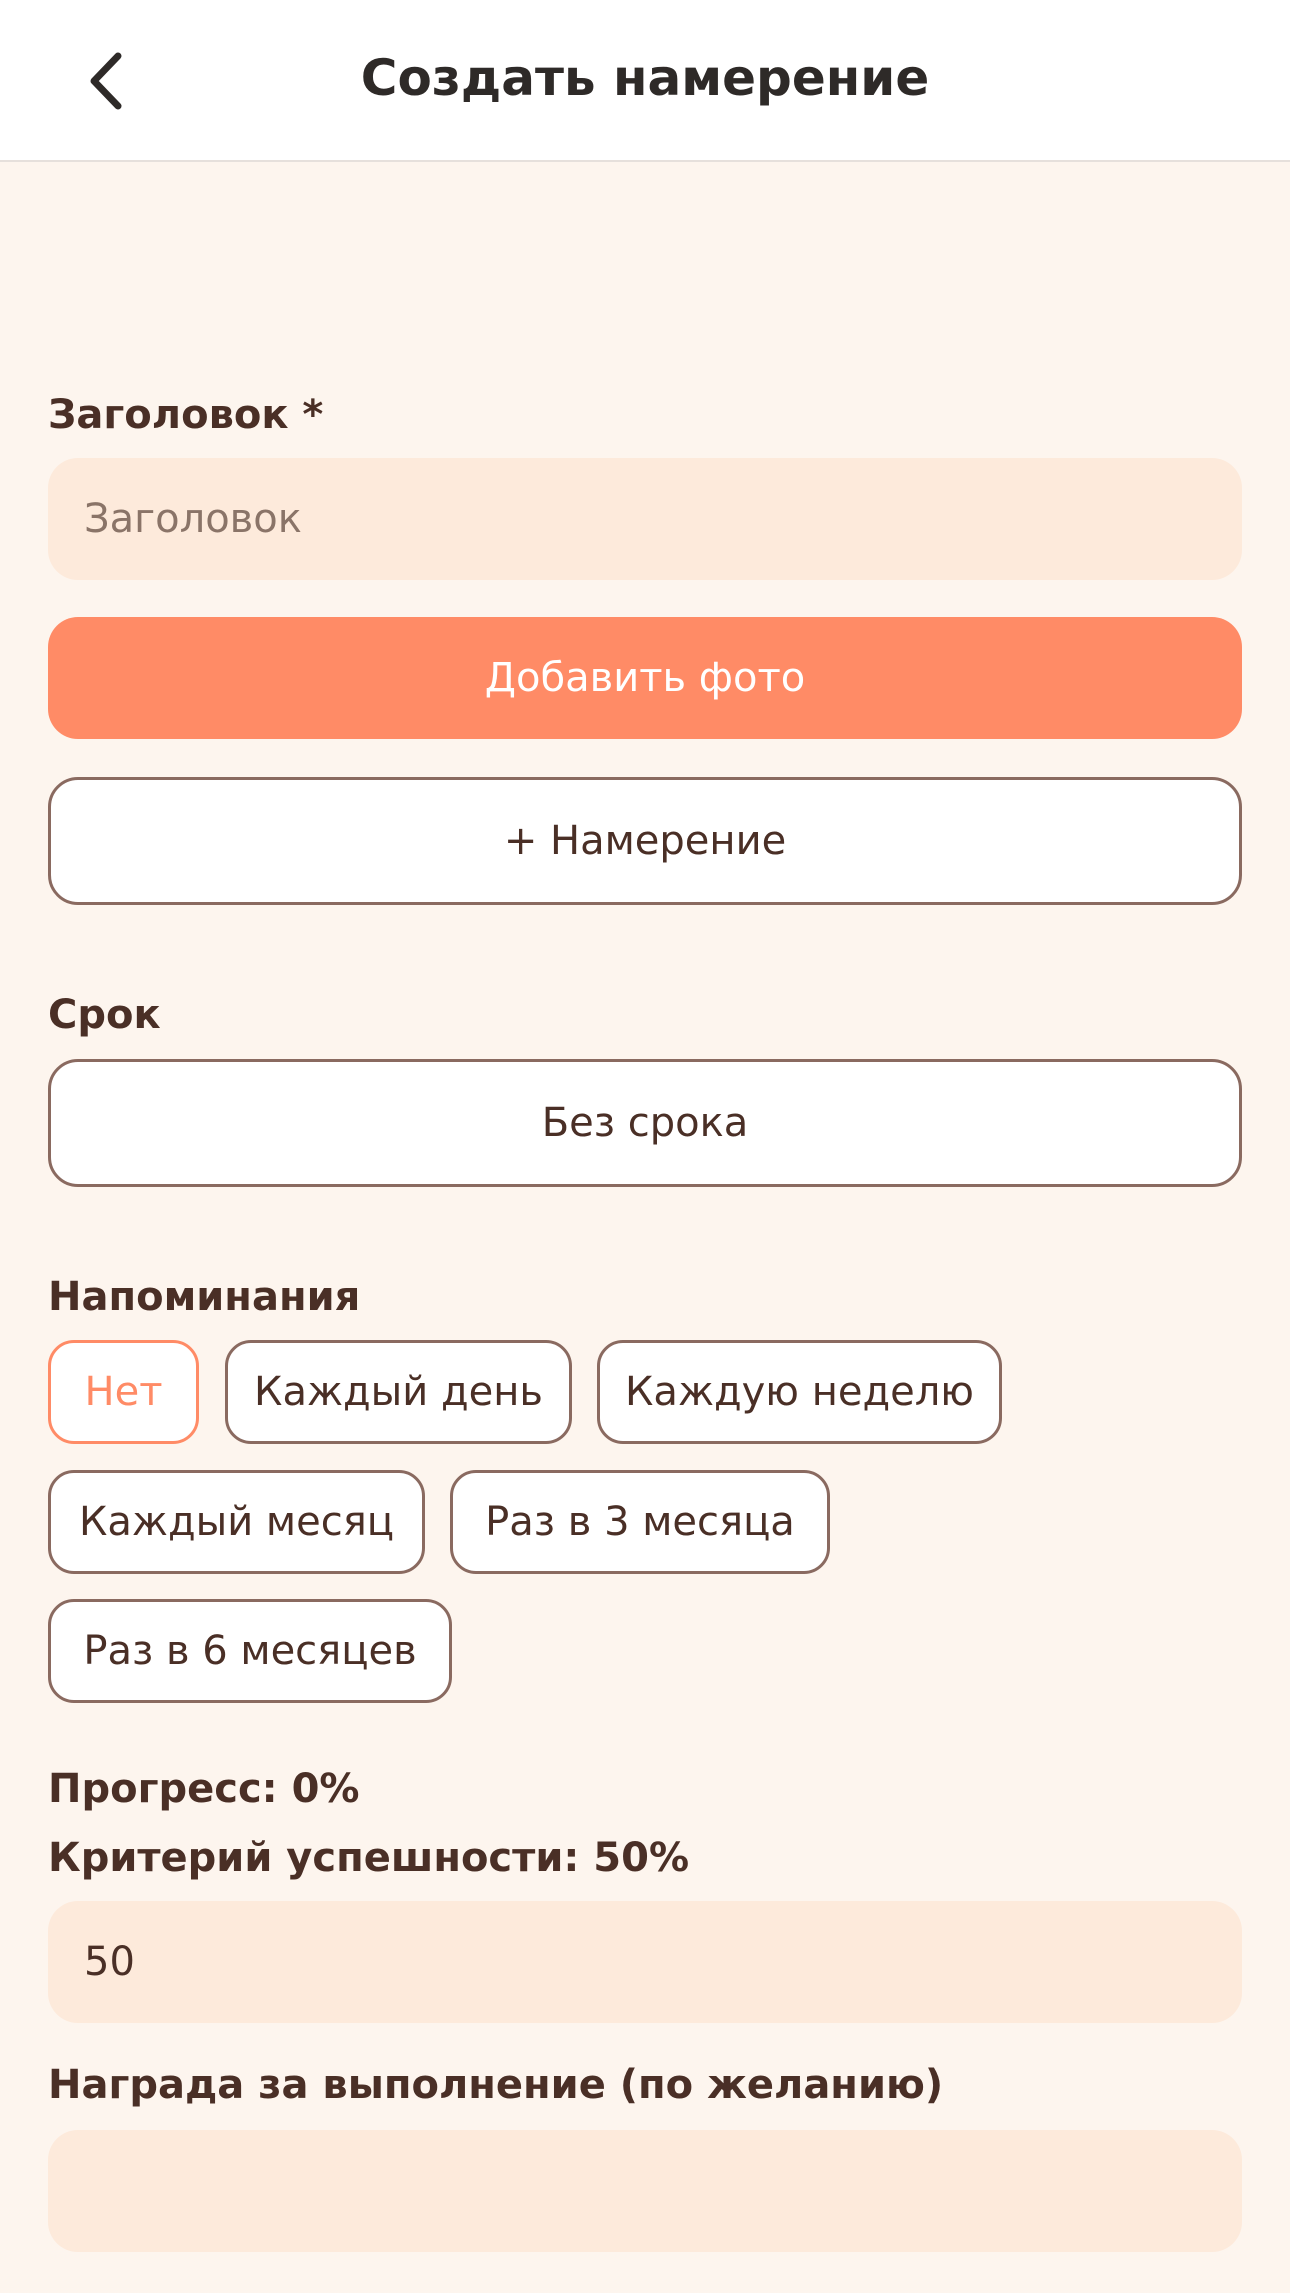  I want to click on reminder-chip-6-months: Раз в 6 месяцев, so click(250, 1651).